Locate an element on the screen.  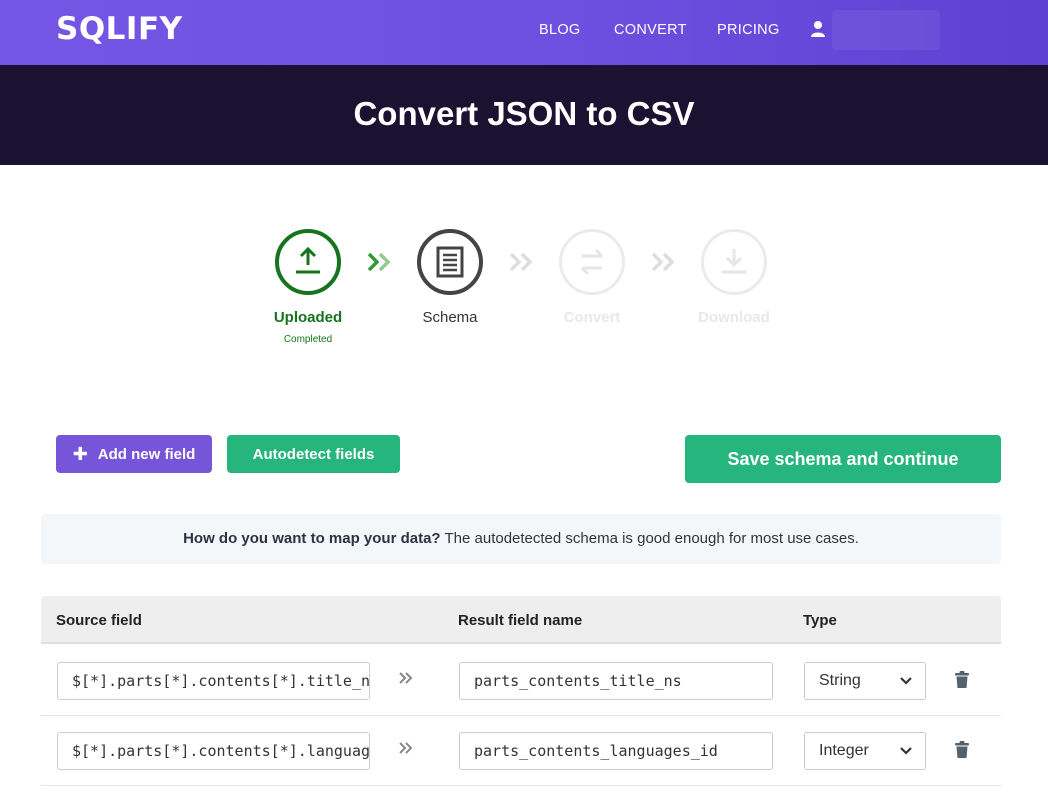
swap-icon is located at coordinates (592, 262).